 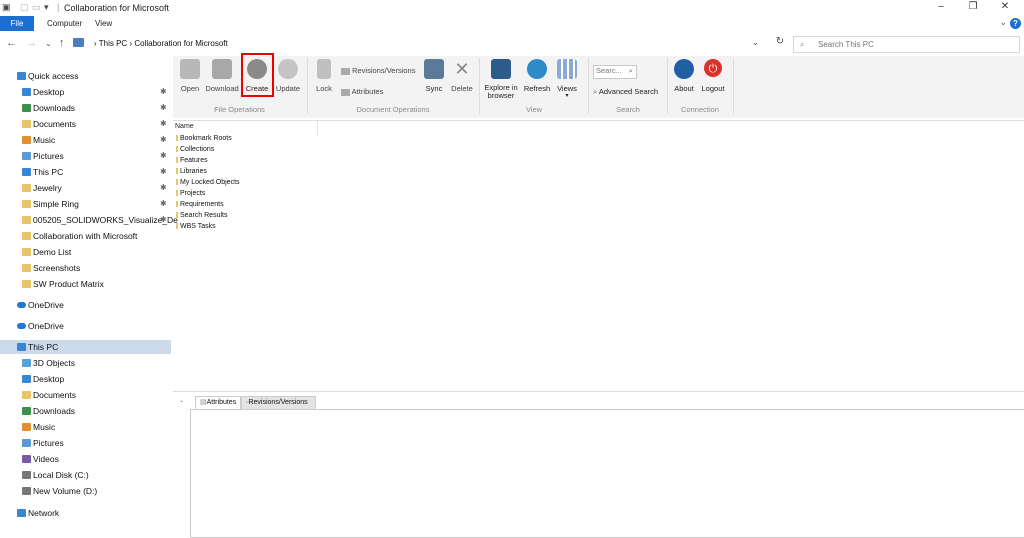 I want to click on list-item: Collections, so click(x=195, y=149).